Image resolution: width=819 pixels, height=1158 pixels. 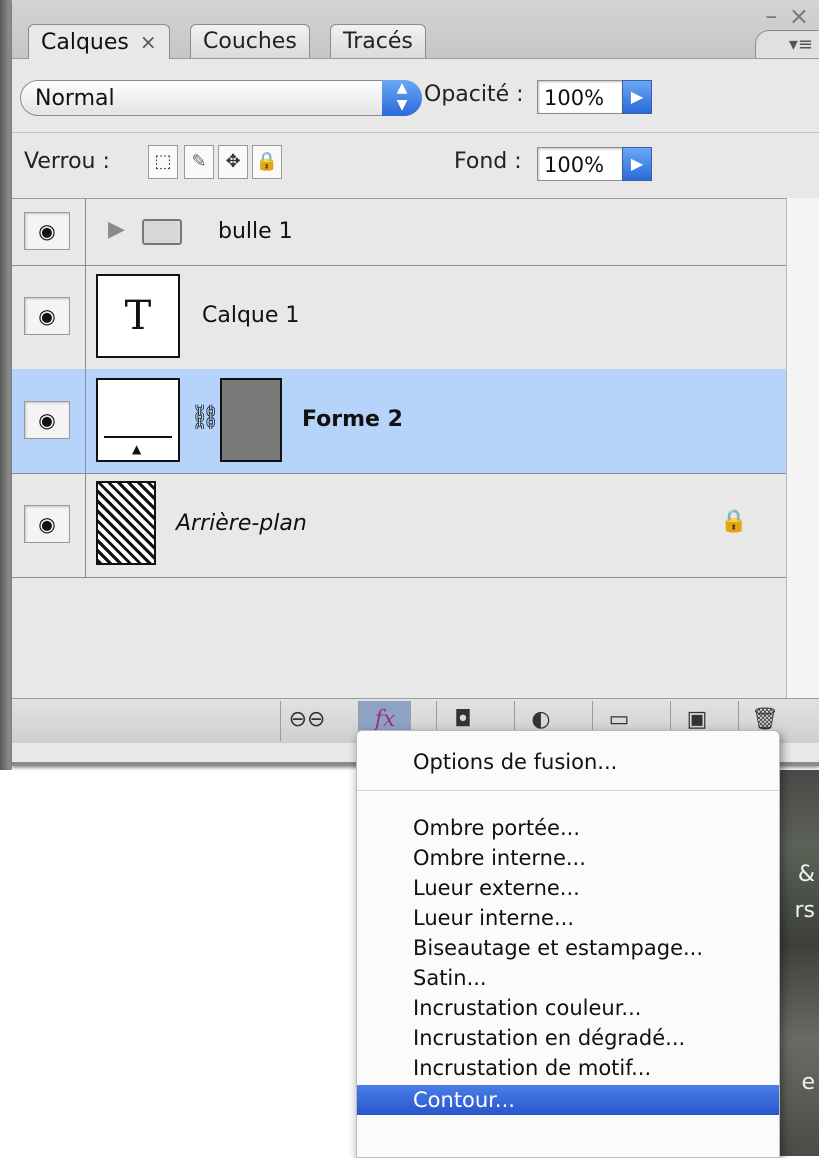 I want to click on layer-row: ◉ Arrière-plan 🔒, so click(x=399, y=525).